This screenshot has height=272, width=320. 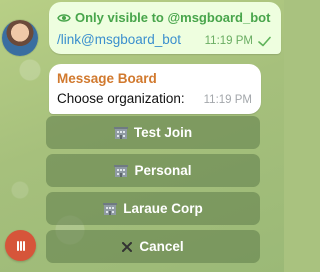 I want to click on cross-icon, so click(x=127, y=246).